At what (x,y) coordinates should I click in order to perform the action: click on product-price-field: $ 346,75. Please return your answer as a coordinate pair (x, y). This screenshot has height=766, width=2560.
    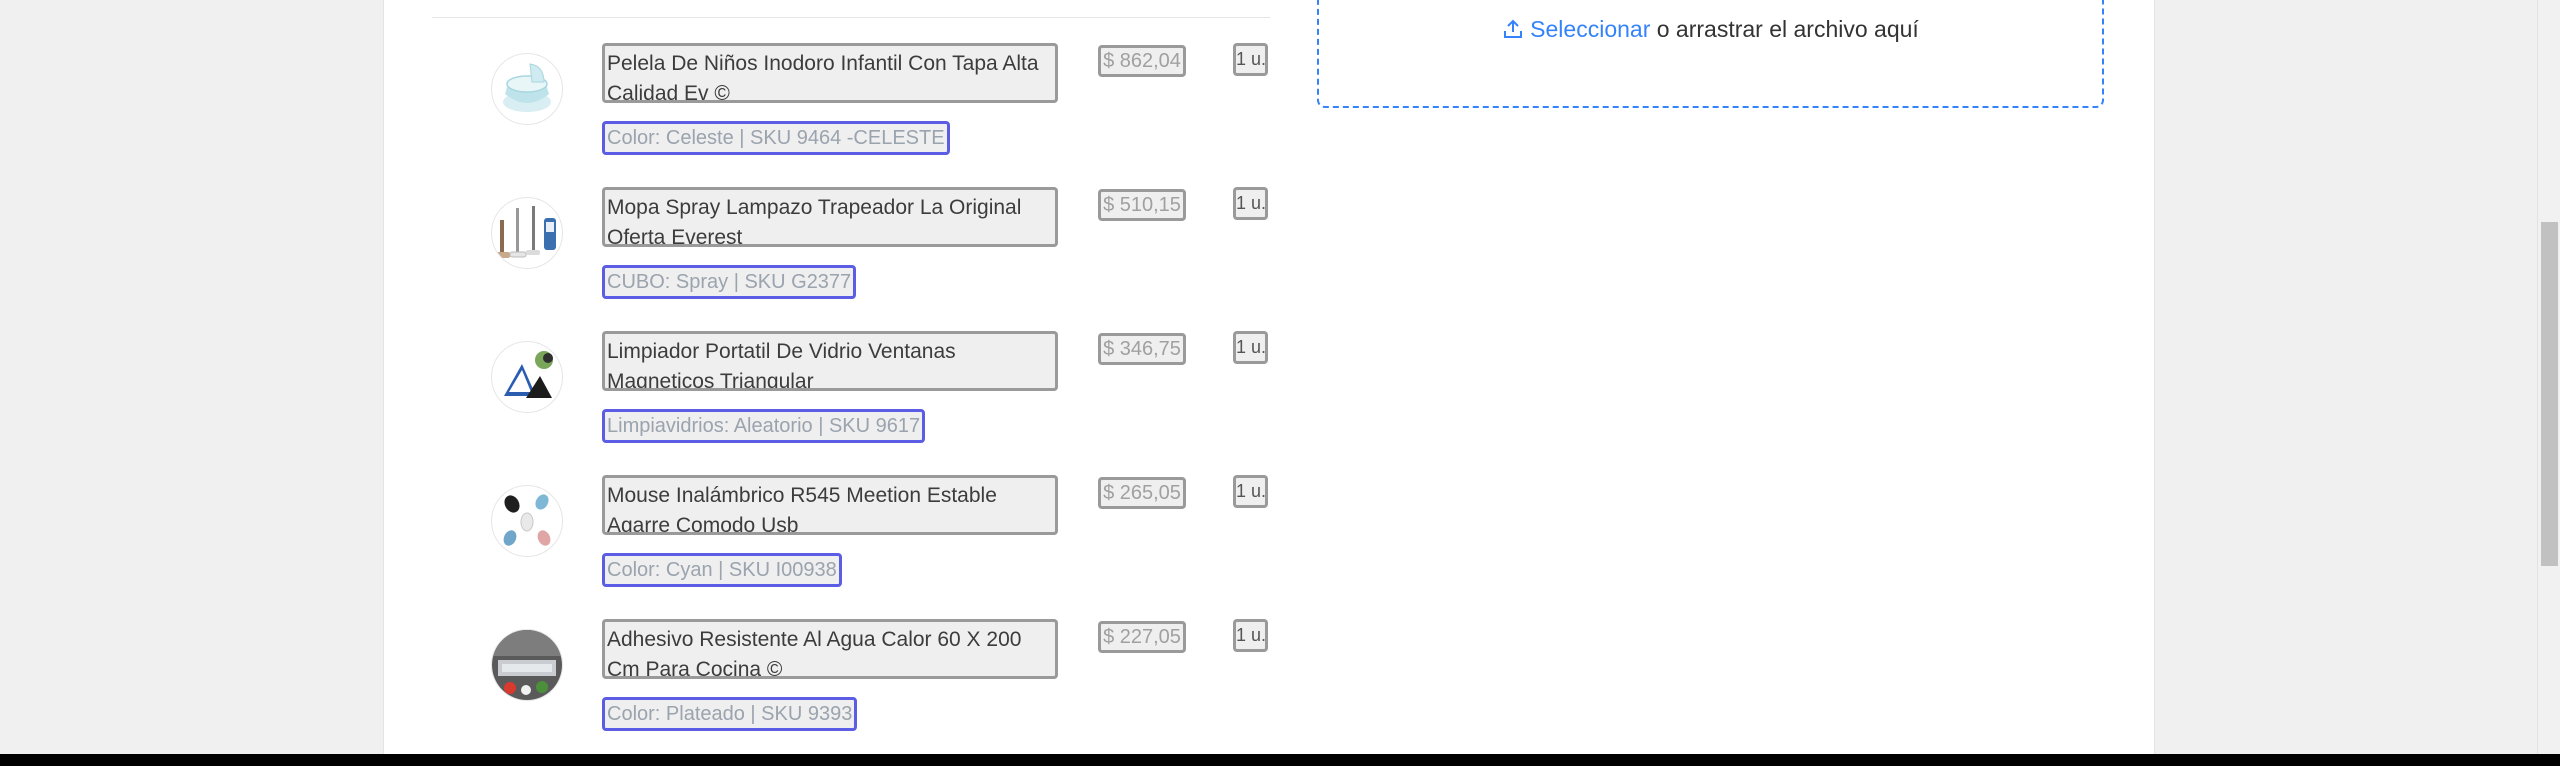
    Looking at the image, I should click on (1142, 349).